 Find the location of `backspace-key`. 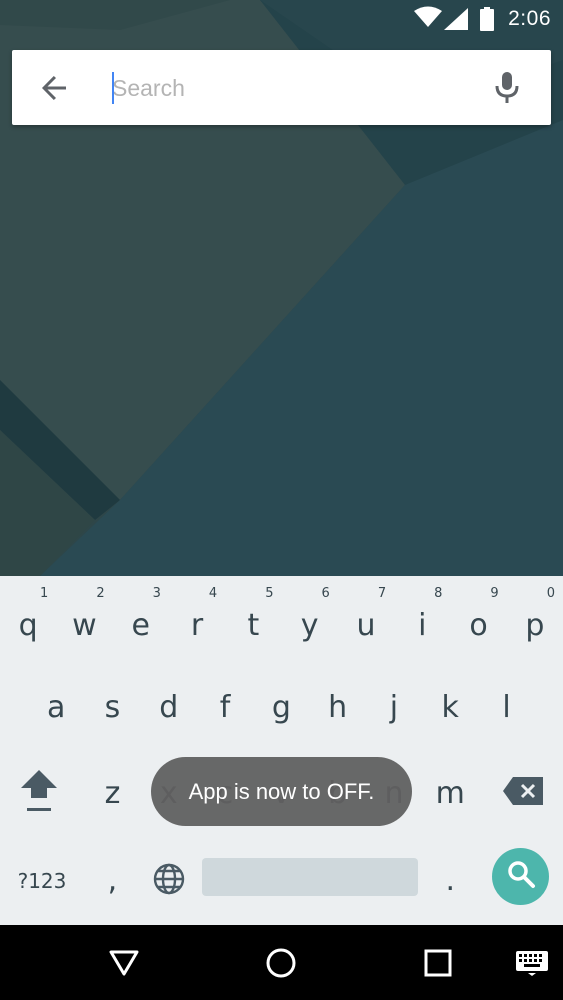

backspace-key is located at coordinates (523, 793).